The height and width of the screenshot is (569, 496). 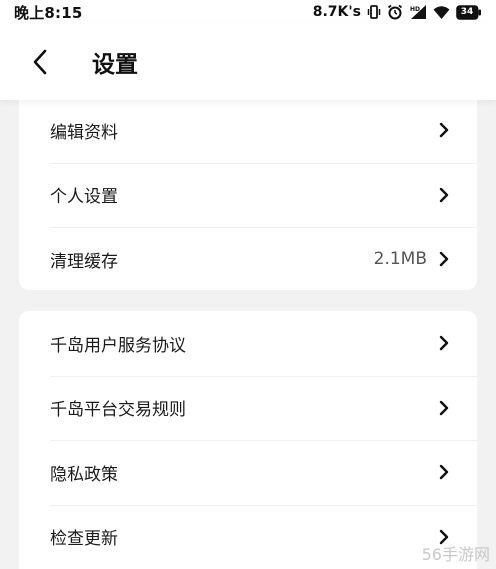 What do you see at coordinates (248, 408) in the screenshot?
I see `row-trading-rules: 千岛平台交易规则` at bounding box center [248, 408].